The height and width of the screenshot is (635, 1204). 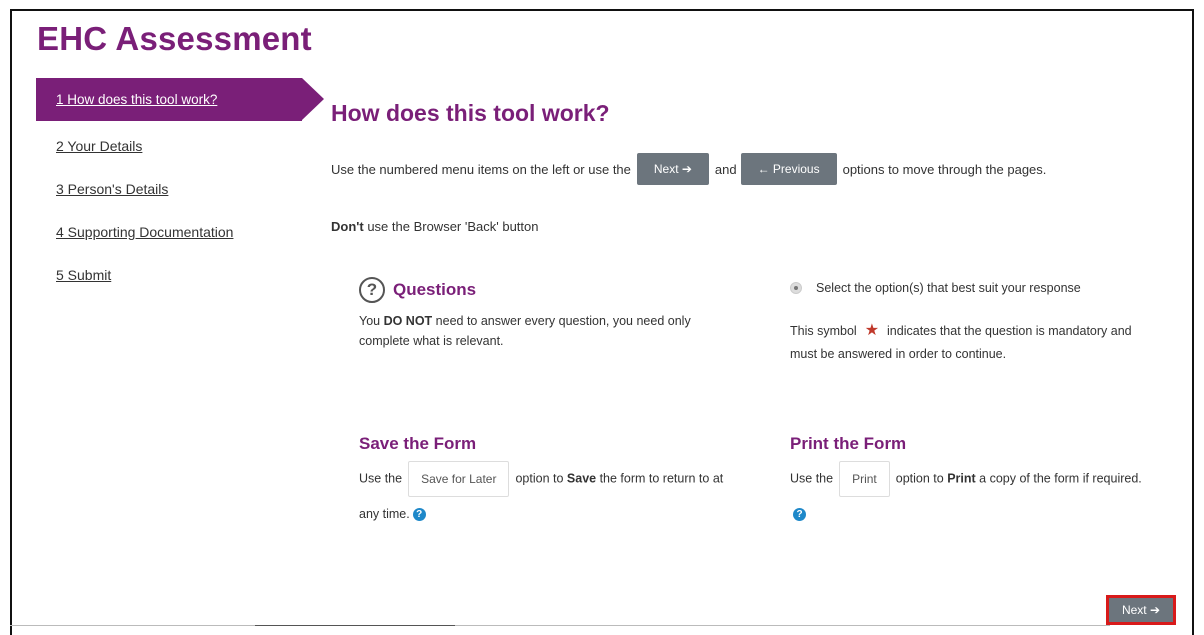 I want to click on questions-heading: ? Questions, so click(x=544, y=290).